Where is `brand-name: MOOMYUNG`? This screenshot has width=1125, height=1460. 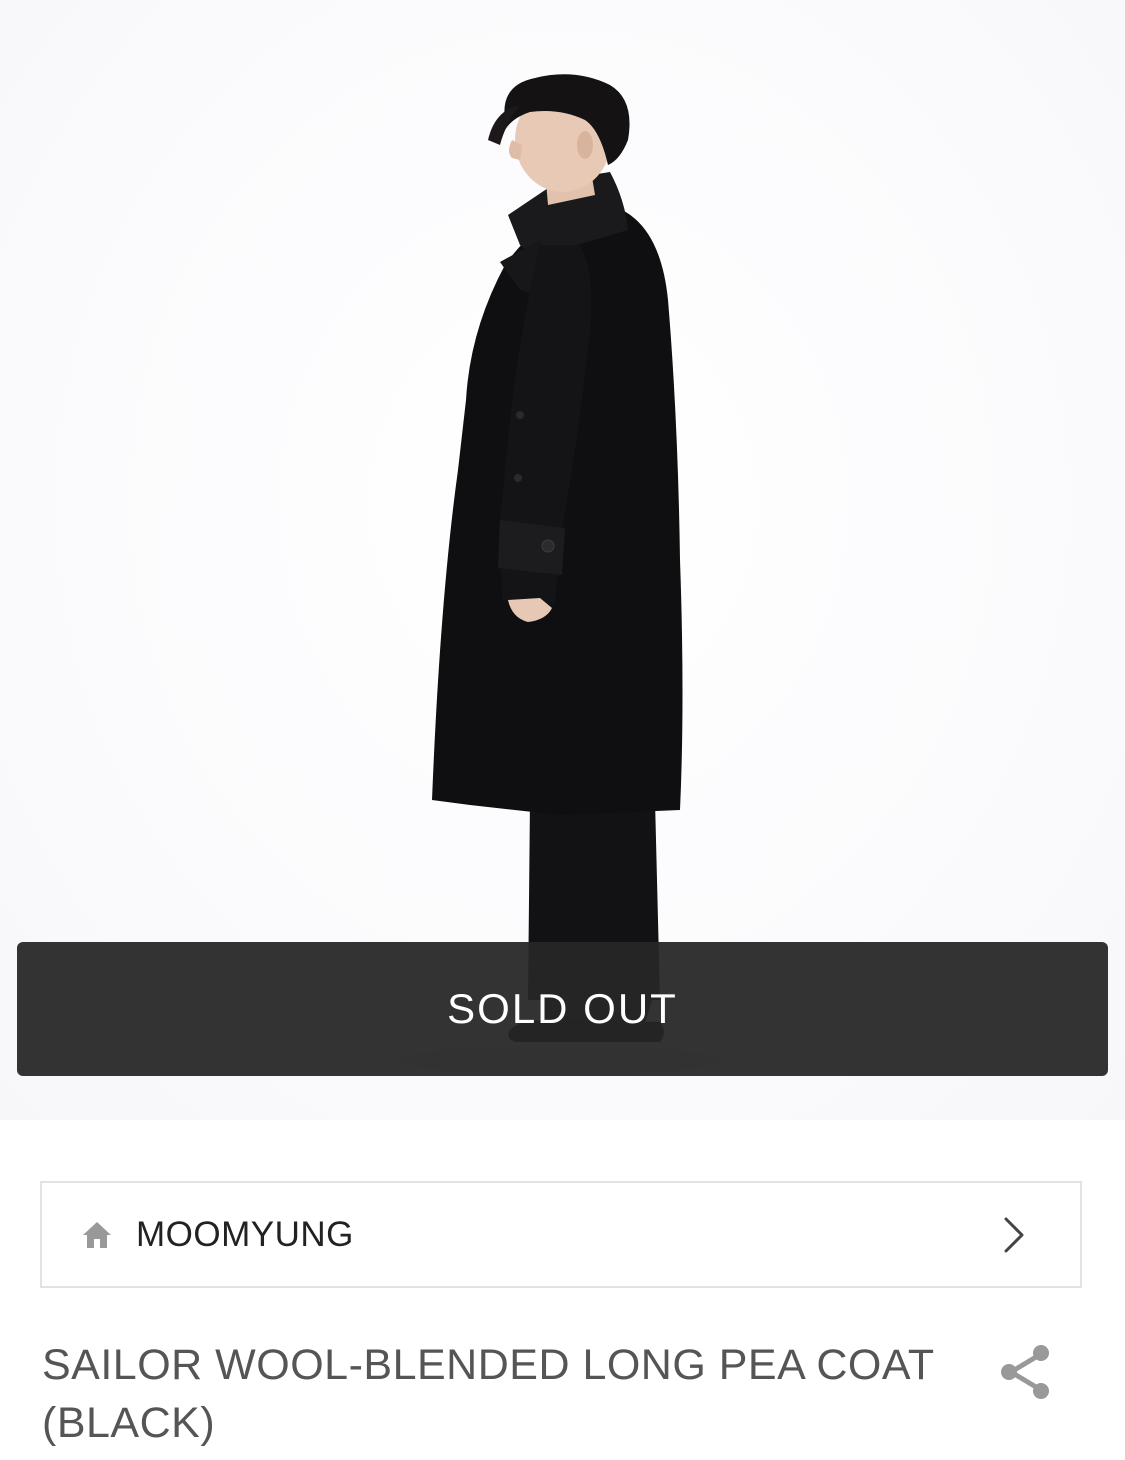
brand-name: MOOMYUNG is located at coordinates (245, 1234).